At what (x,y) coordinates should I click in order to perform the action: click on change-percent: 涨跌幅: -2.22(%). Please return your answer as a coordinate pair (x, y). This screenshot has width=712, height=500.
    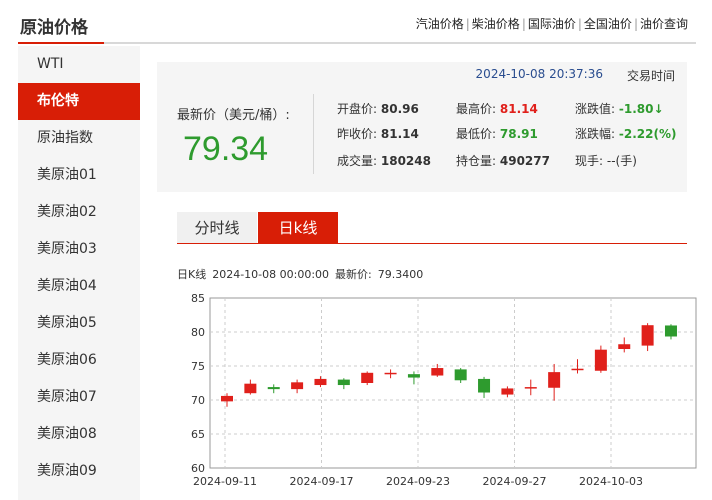
    Looking at the image, I should click on (625, 133).